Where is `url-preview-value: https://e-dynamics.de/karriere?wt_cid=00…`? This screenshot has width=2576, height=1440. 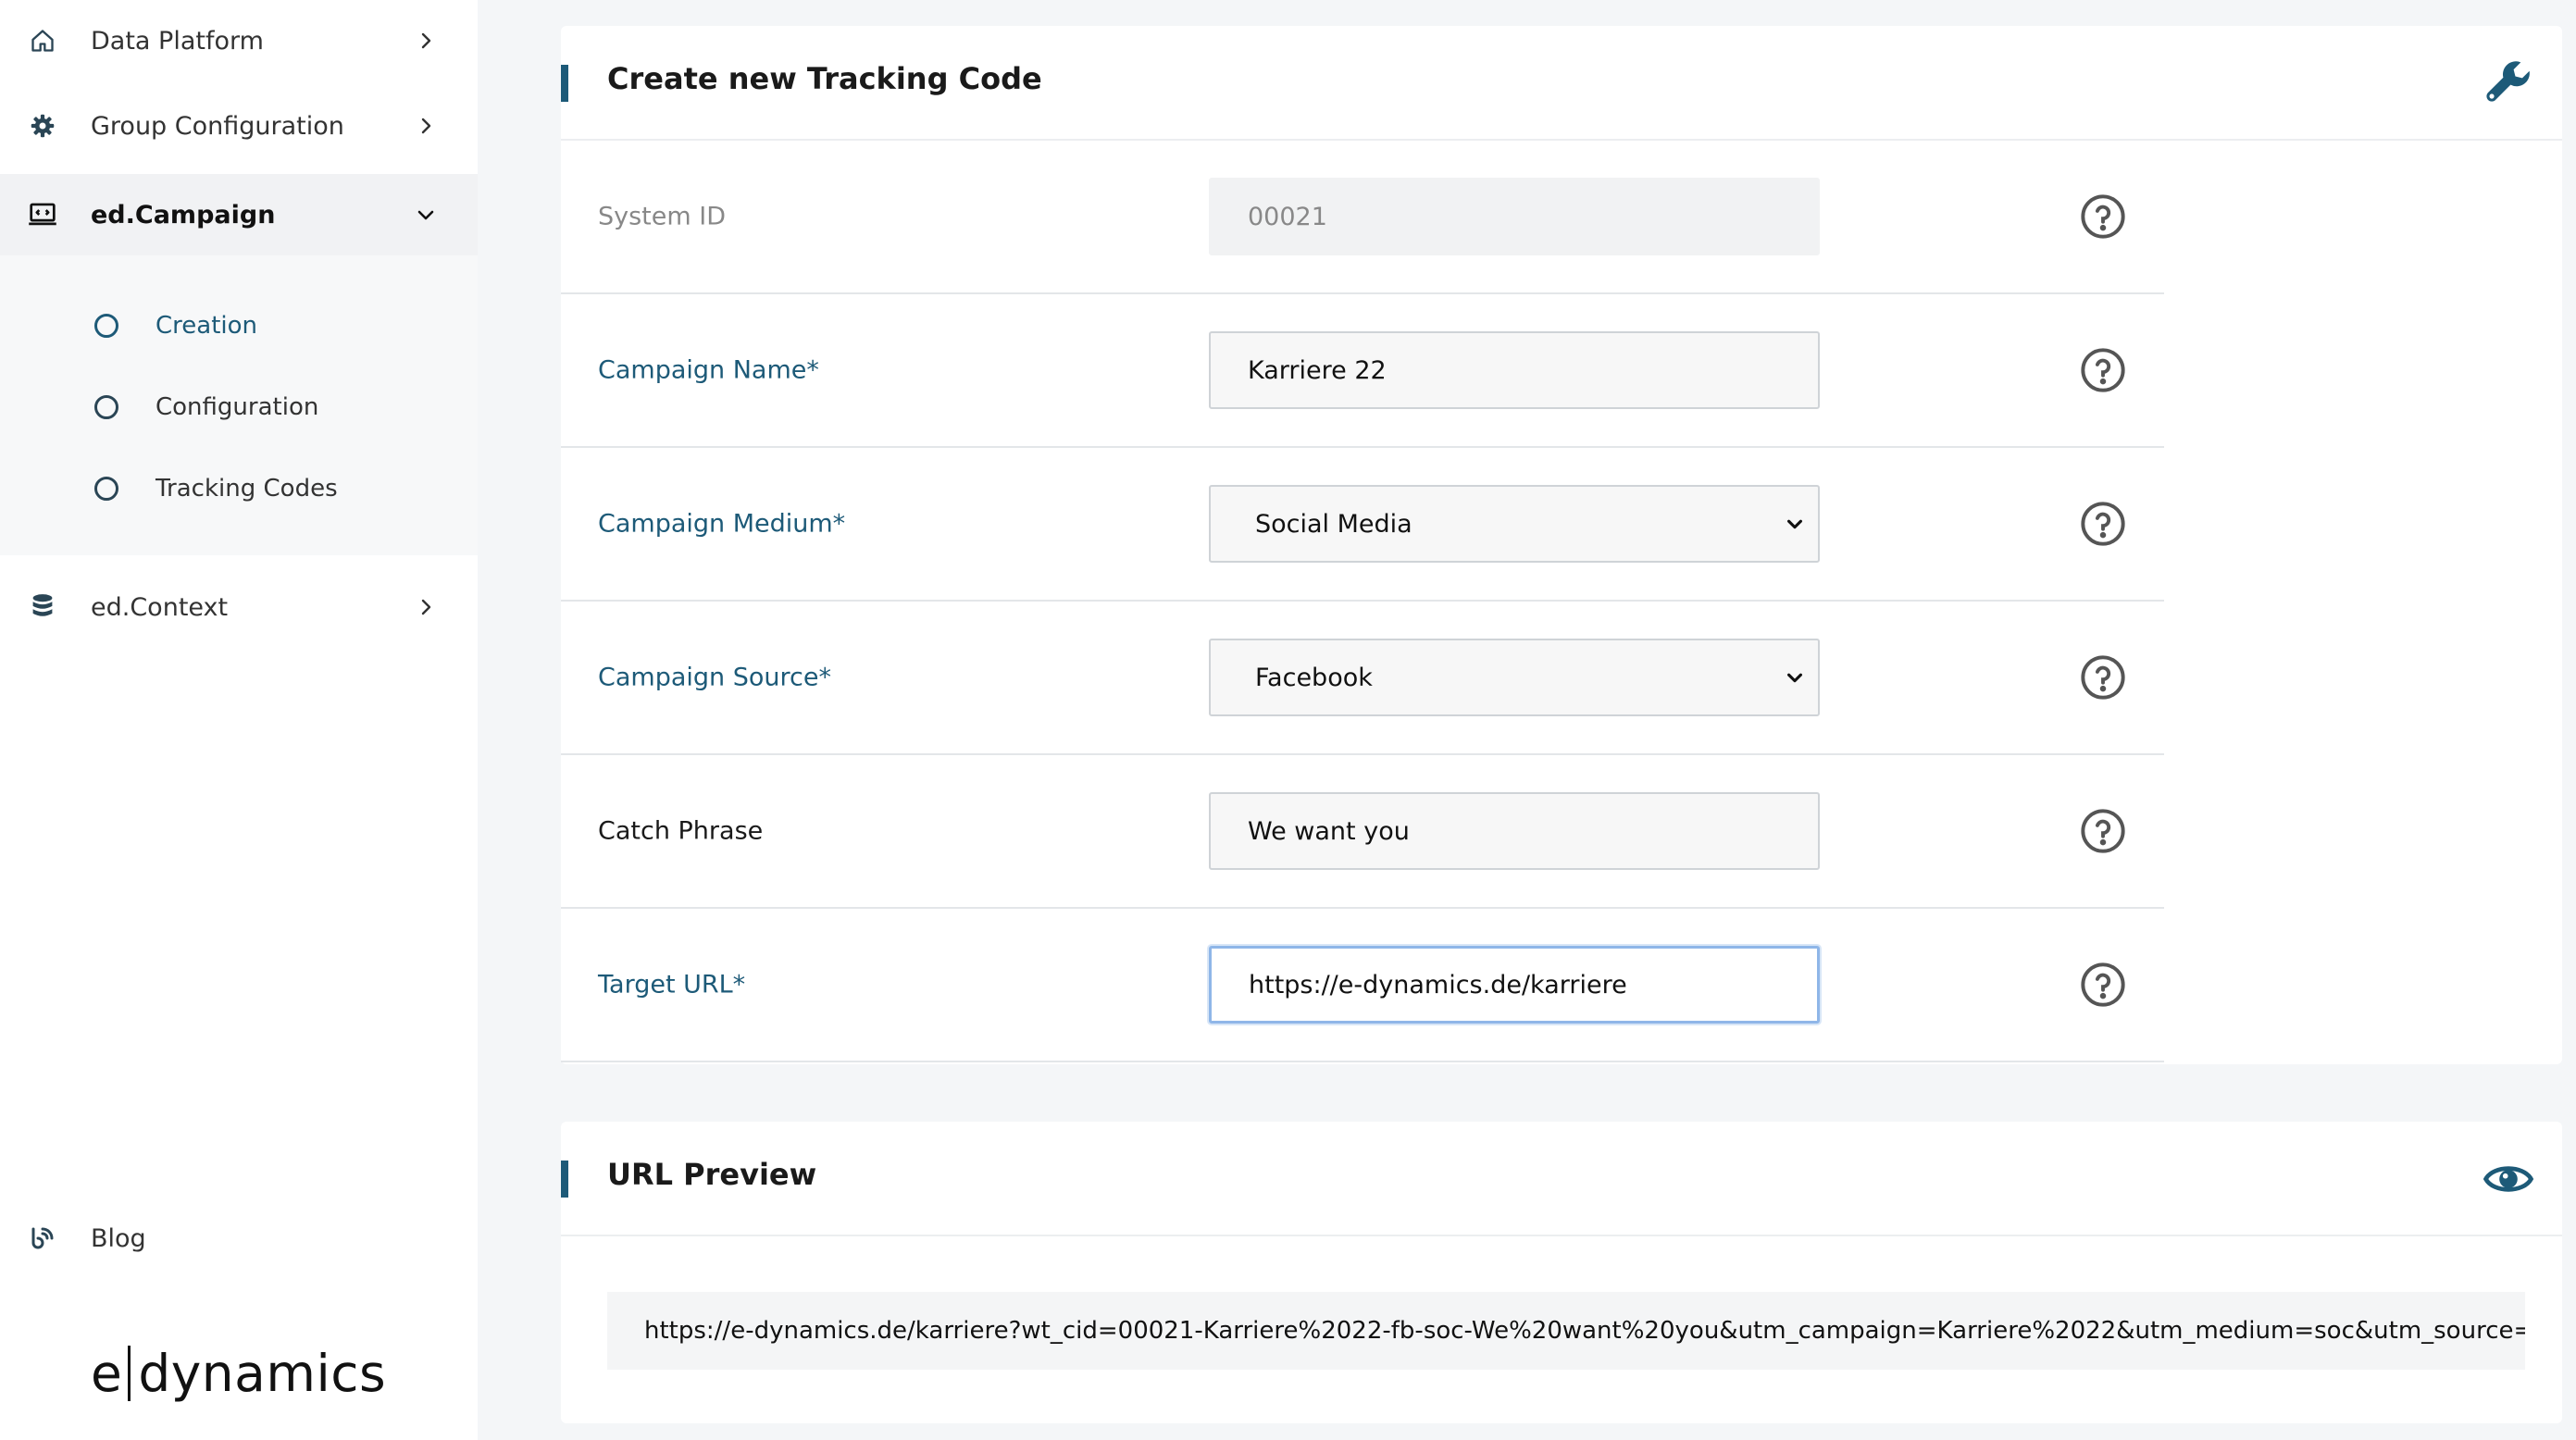 url-preview-value: https://e-dynamics.de/karriere?wt_cid=00… is located at coordinates (1584, 1331).